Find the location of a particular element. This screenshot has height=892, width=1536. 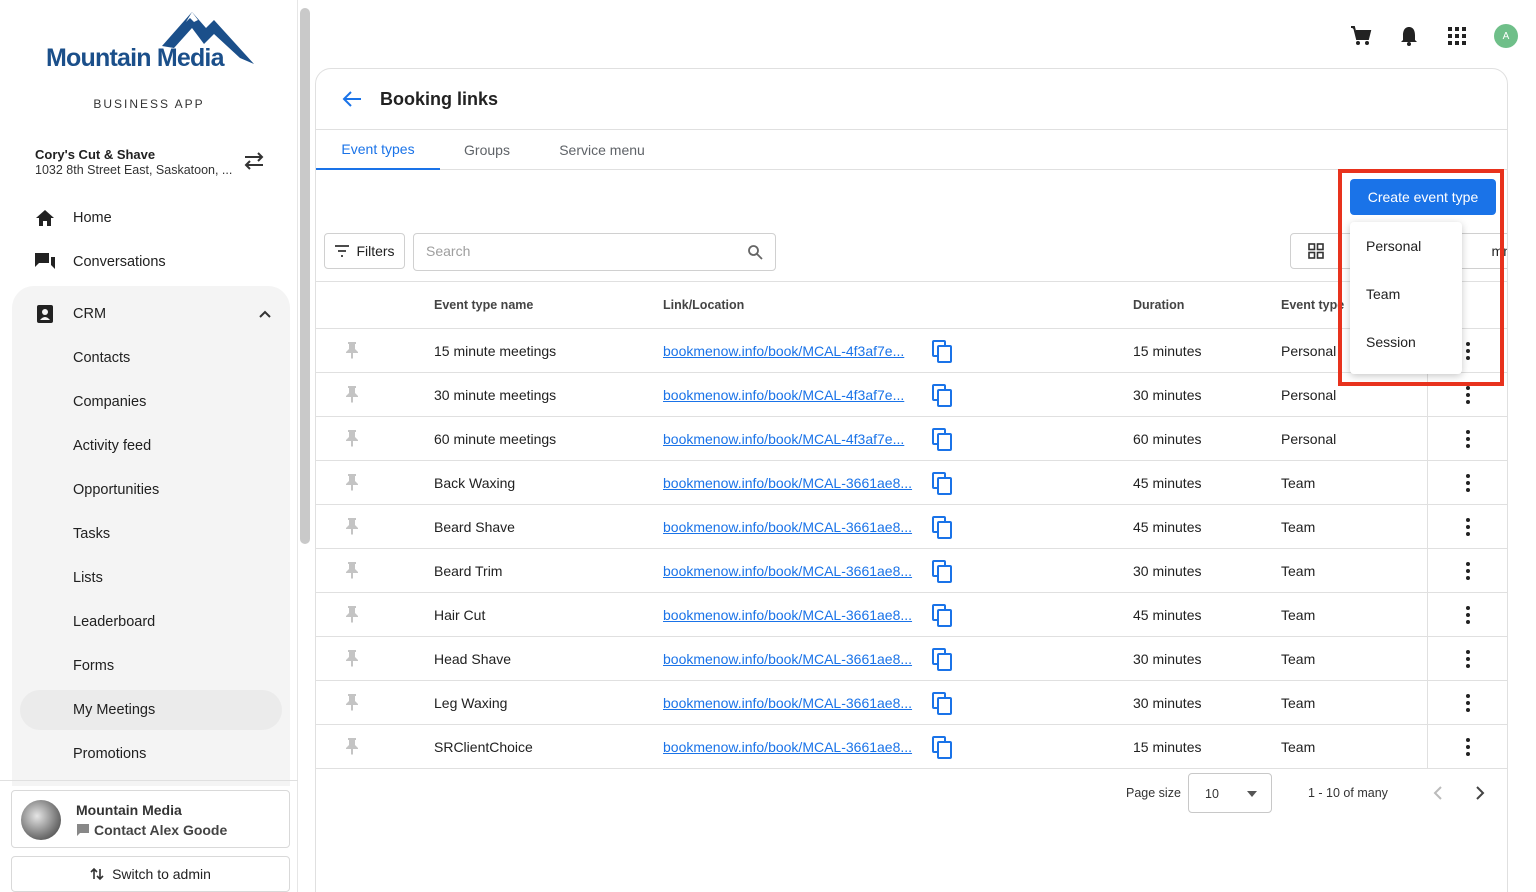

business-name: Cory's Cut & Shave is located at coordinates (95, 154).